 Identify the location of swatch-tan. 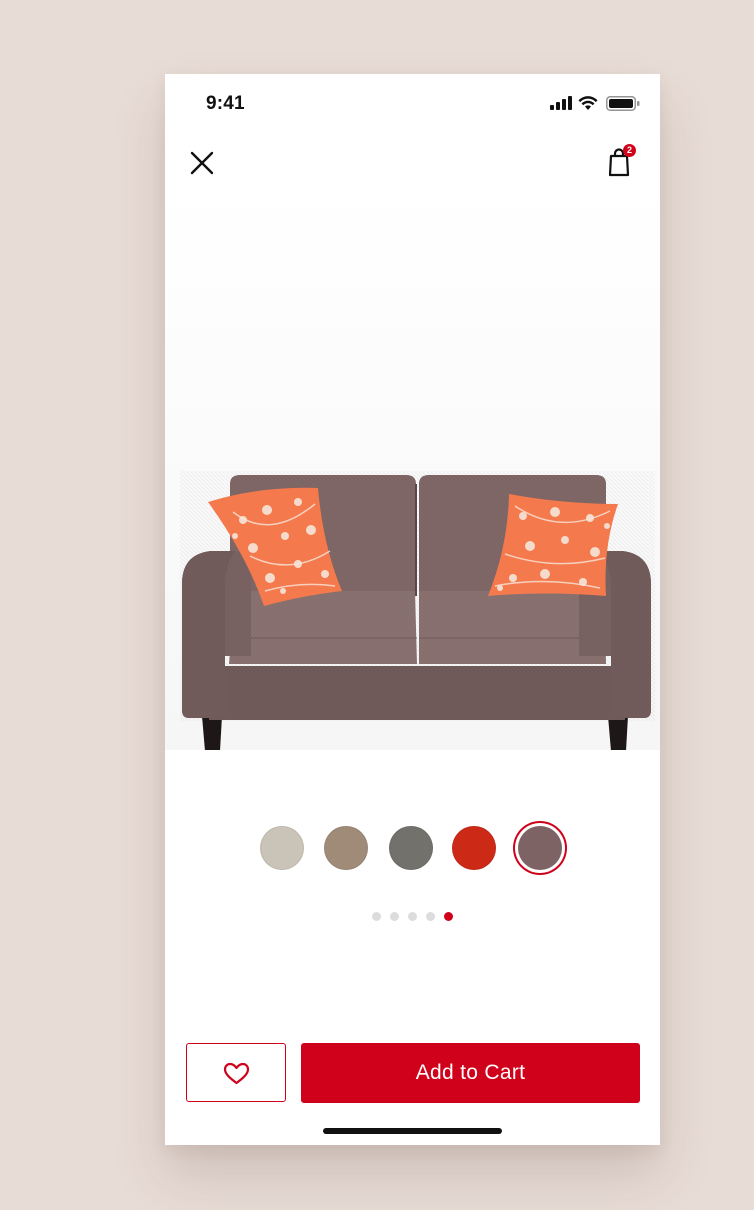
(346, 848).